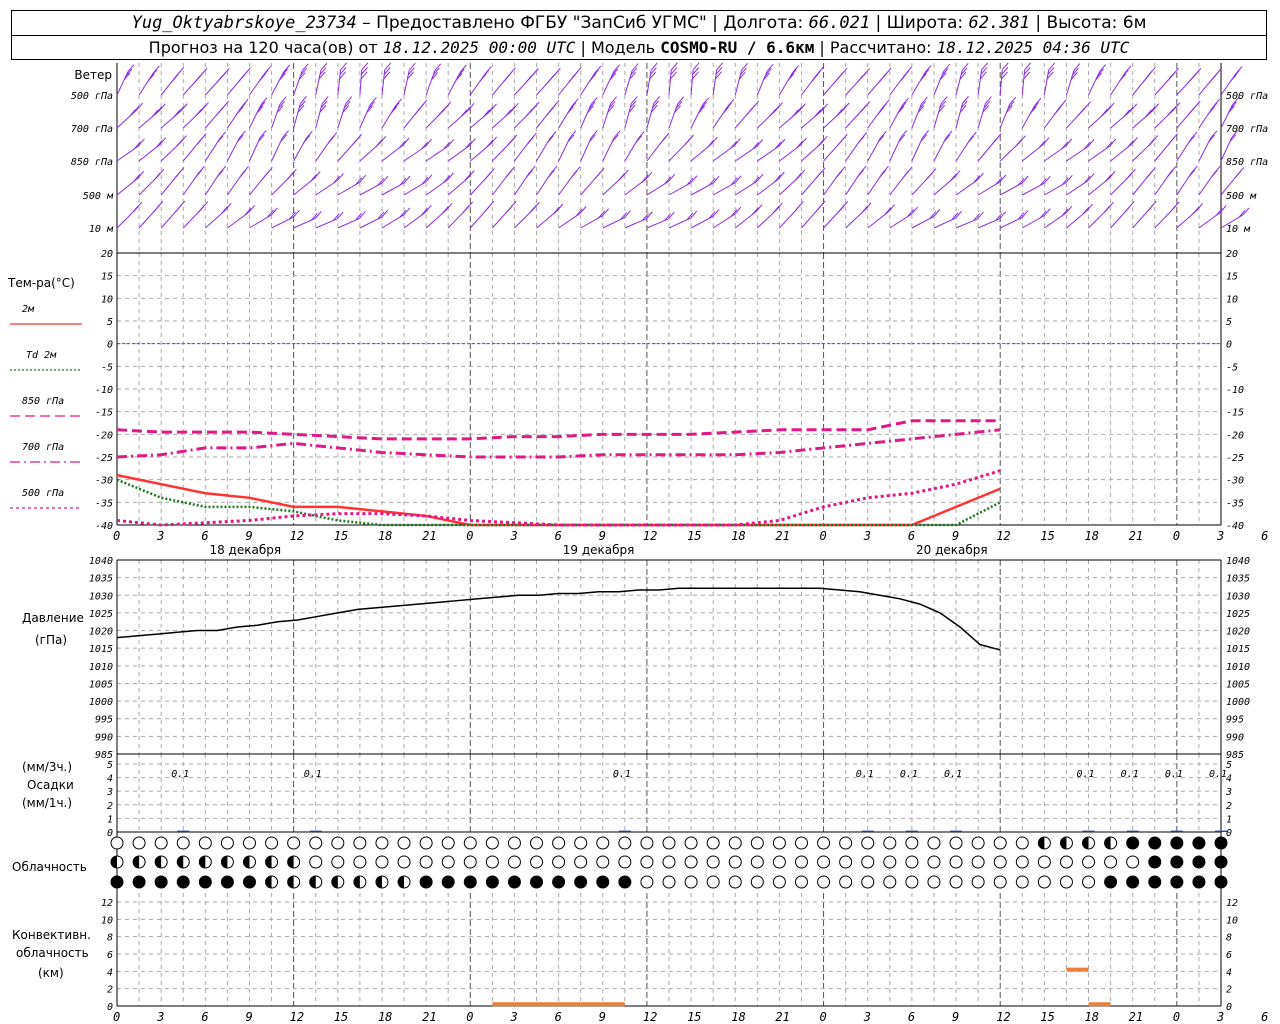 This screenshot has width=1280, height=1024. What do you see at coordinates (204, 1017) in the screenshot?
I see `conv-xtick: 6` at bounding box center [204, 1017].